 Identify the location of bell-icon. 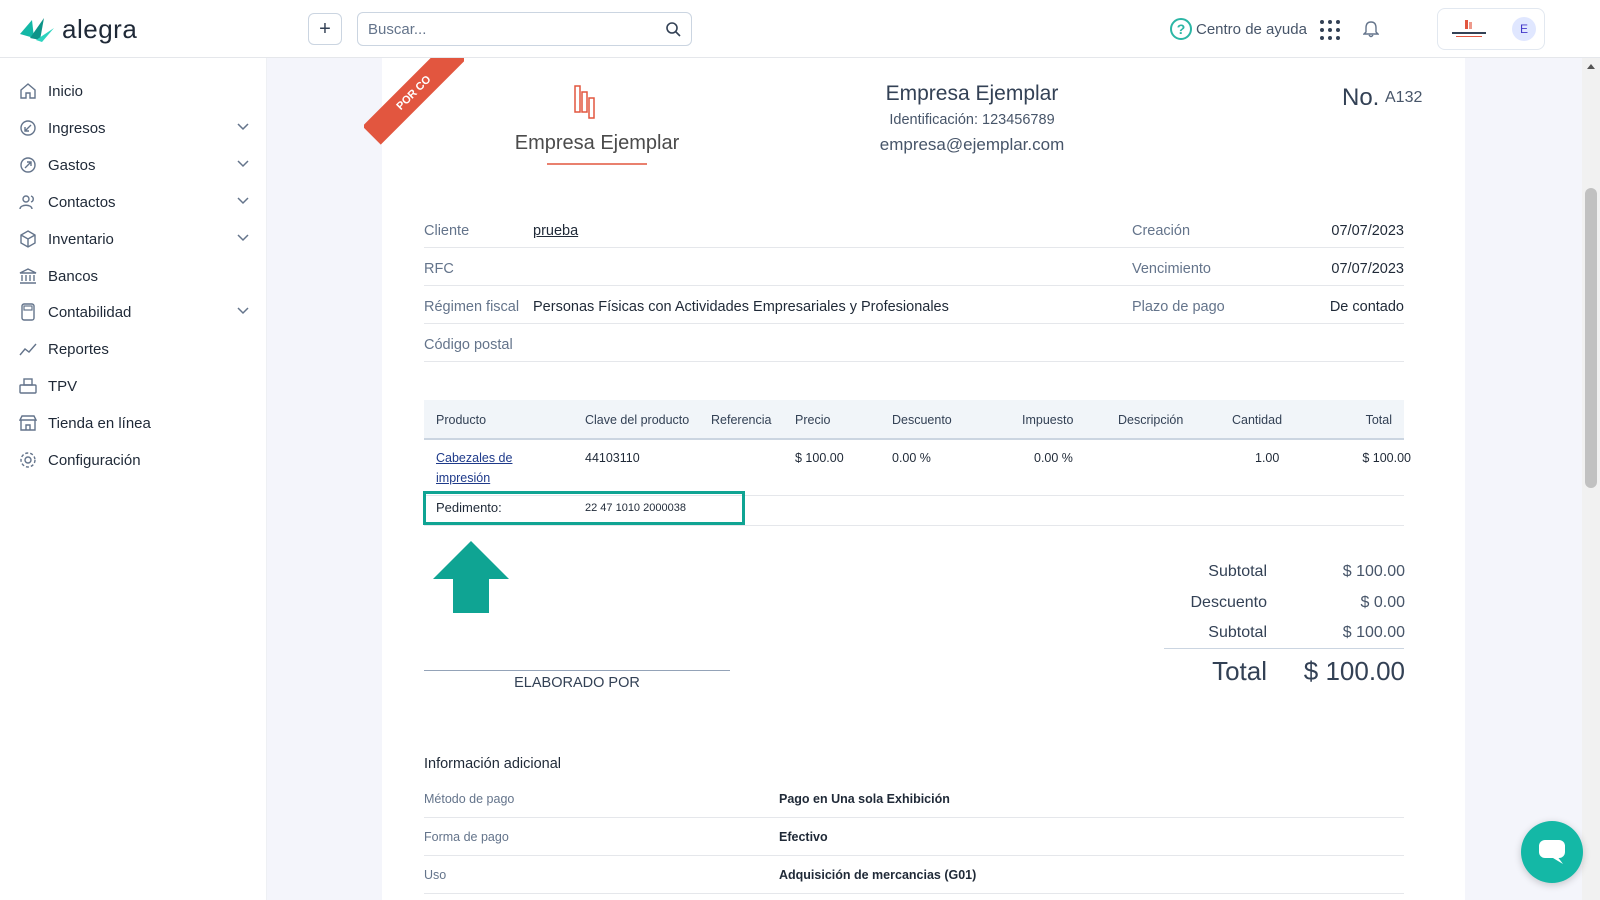
(1371, 29).